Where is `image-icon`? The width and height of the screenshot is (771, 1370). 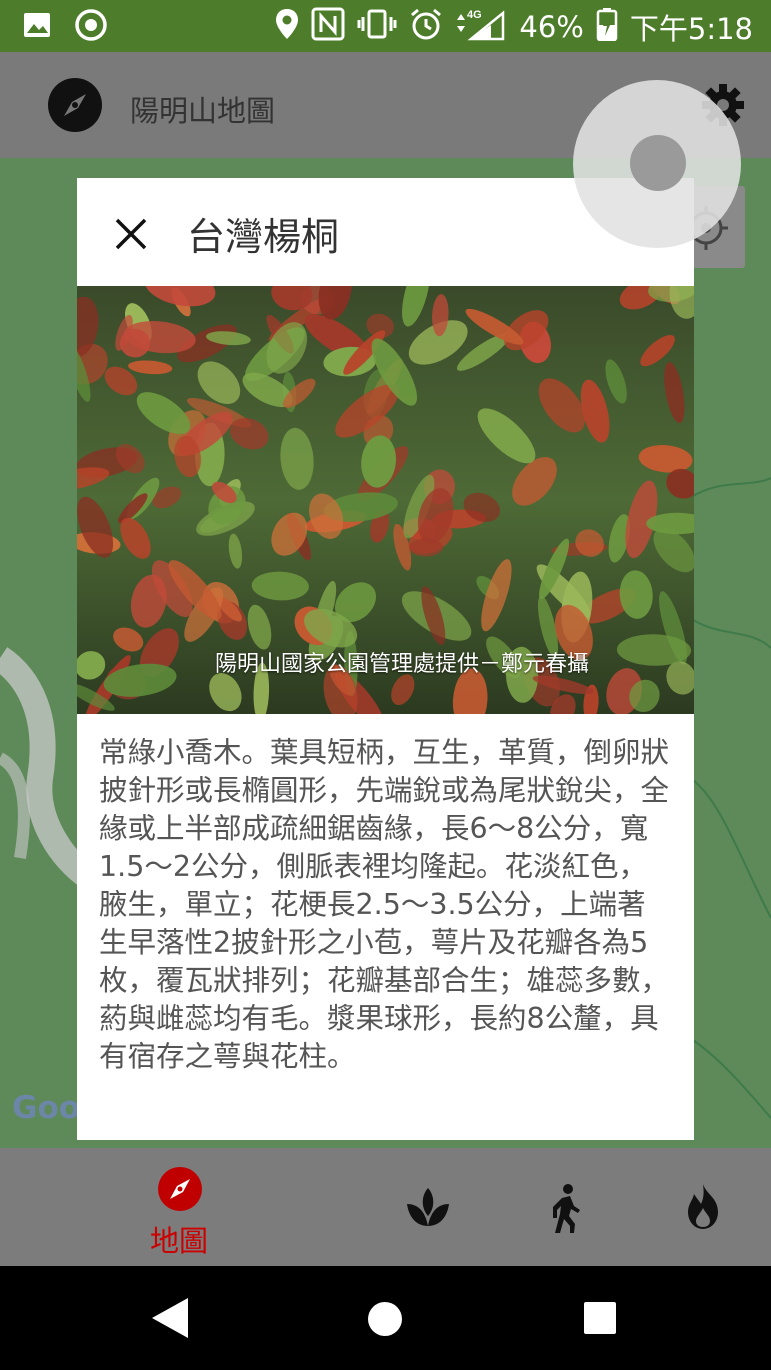
image-icon is located at coordinates (37, 27).